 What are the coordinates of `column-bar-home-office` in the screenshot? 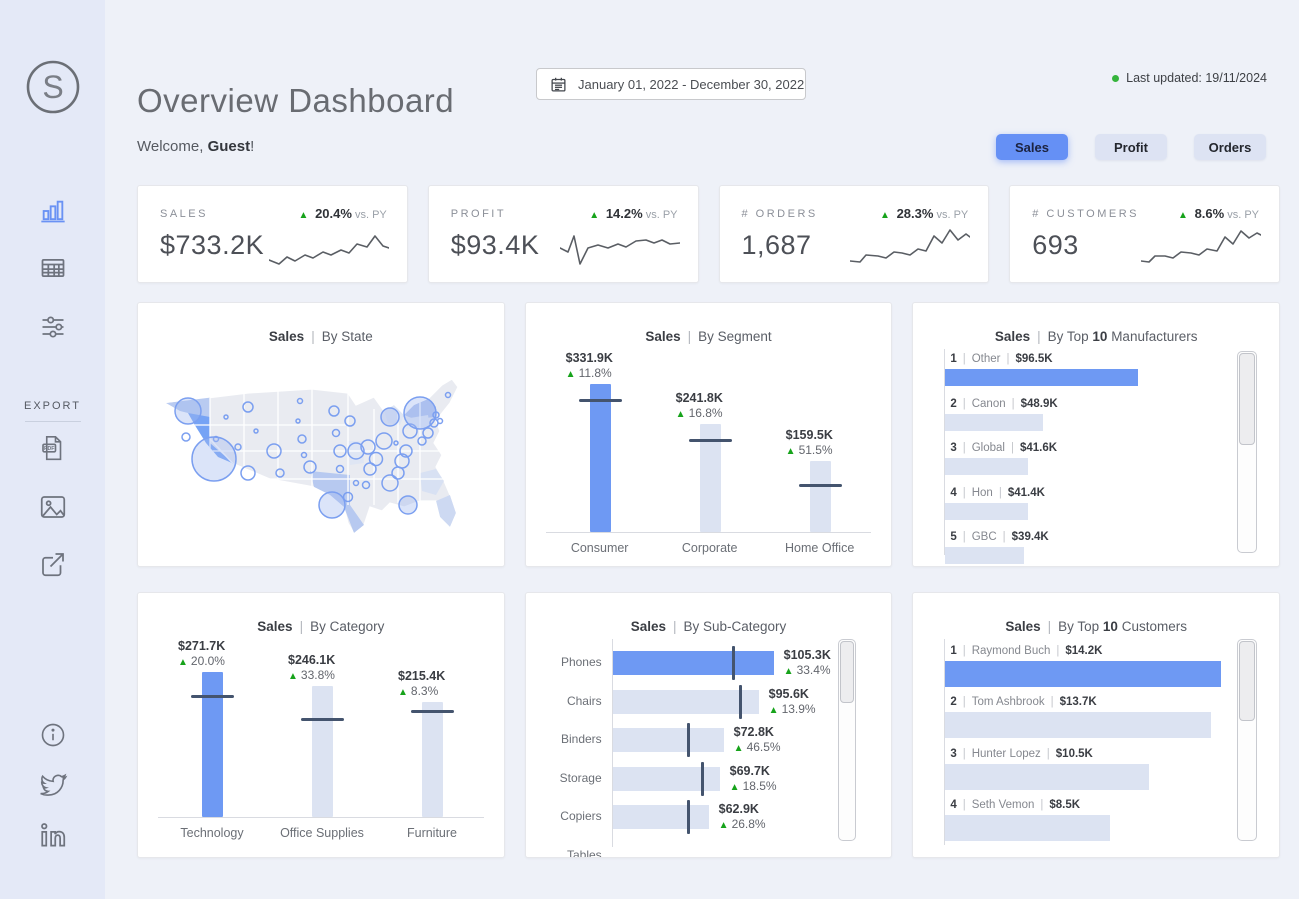 It's located at (820, 496).